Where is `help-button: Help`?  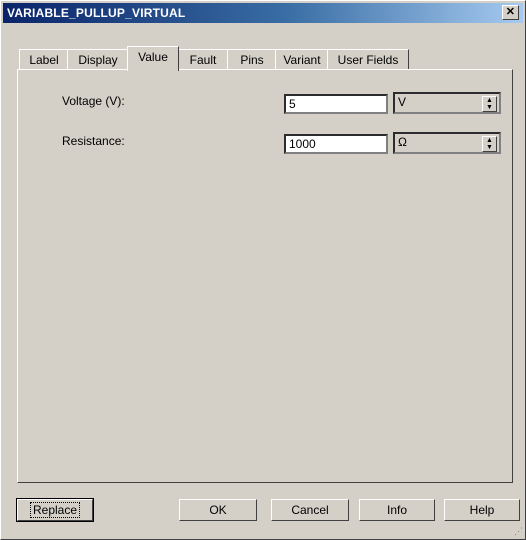
help-button: Help is located at coordinates (482, 510).